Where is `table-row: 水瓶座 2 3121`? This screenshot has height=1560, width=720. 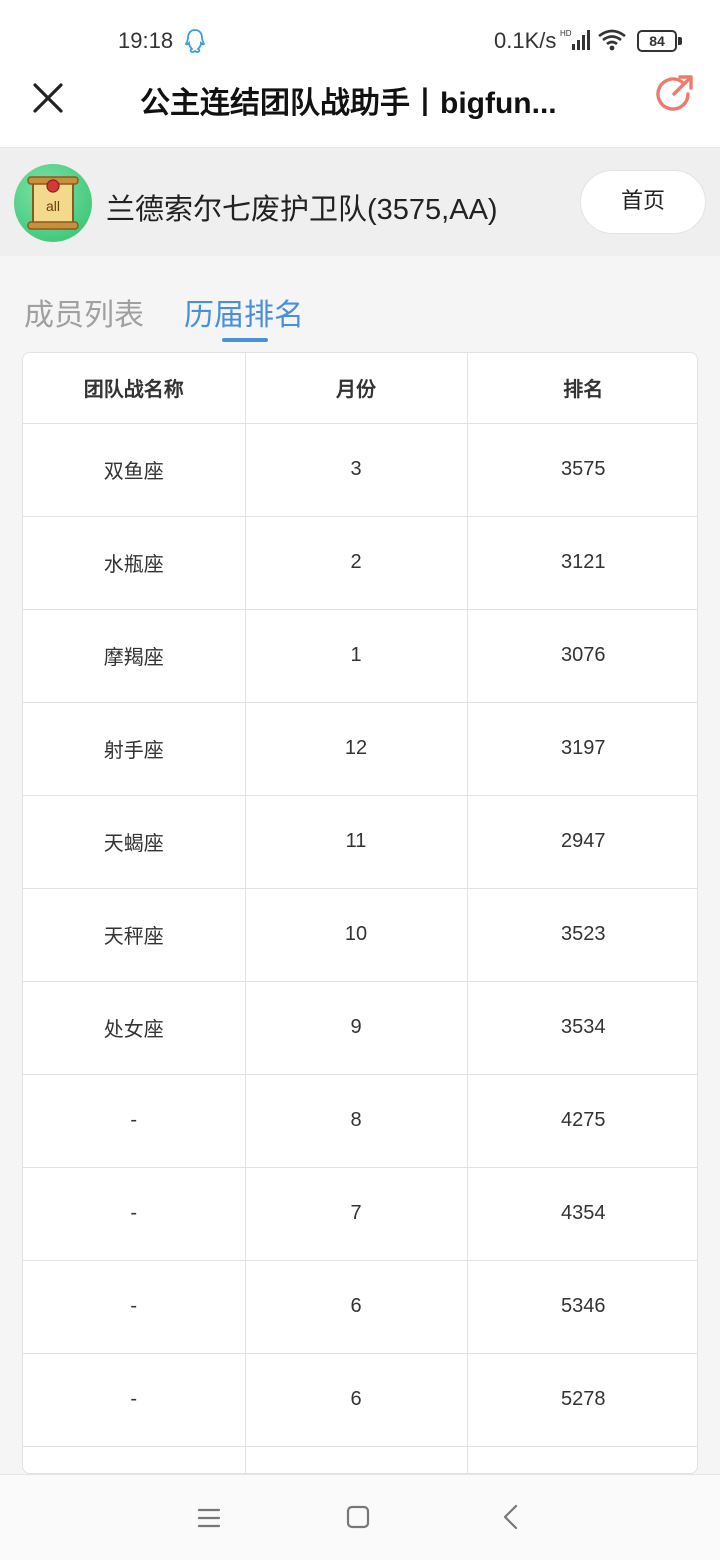
table-row: 水瓶座 2 3121 is located at coordinates (360, 563).